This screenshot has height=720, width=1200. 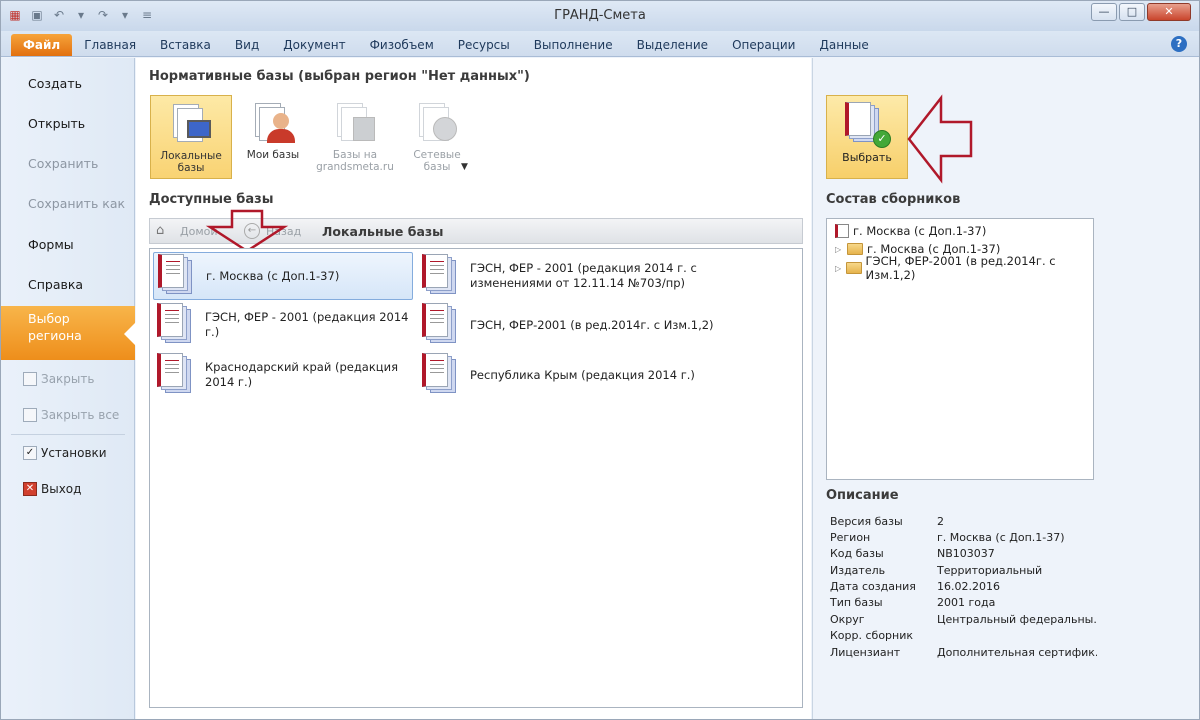 I want to click on base-name: ГЭСН, ФЕР - 2001 (редакция 2014 г.), so click(x=307, y=324).